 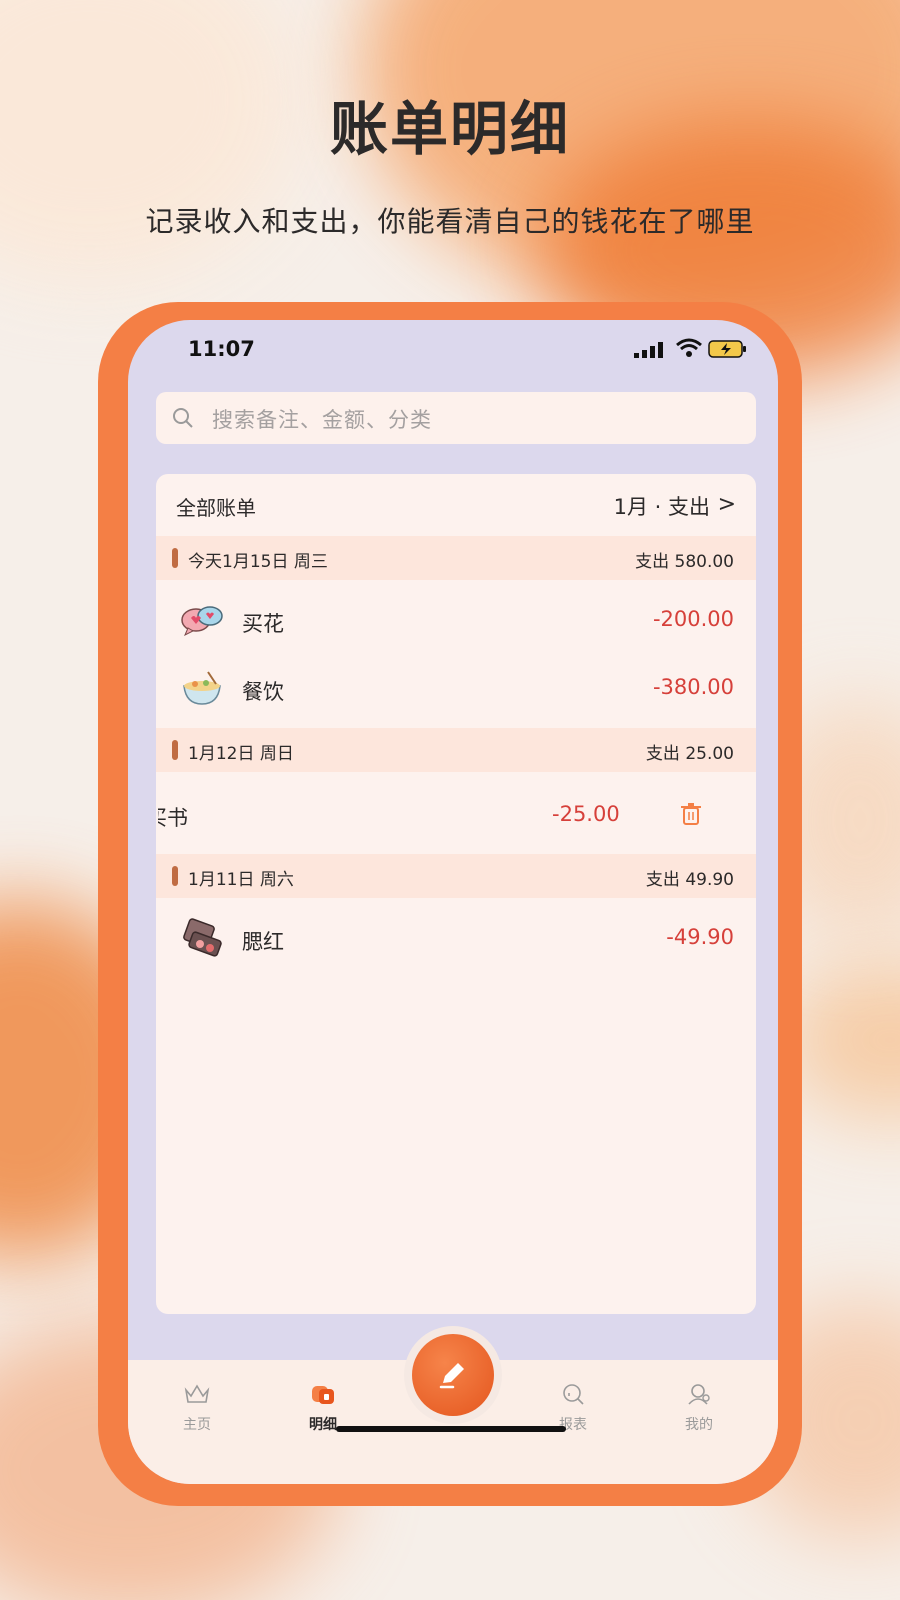 What do you see at coordinates (573, 1394) in the screenshot?
I see `report-icon` at bounding box center [573, 1394].